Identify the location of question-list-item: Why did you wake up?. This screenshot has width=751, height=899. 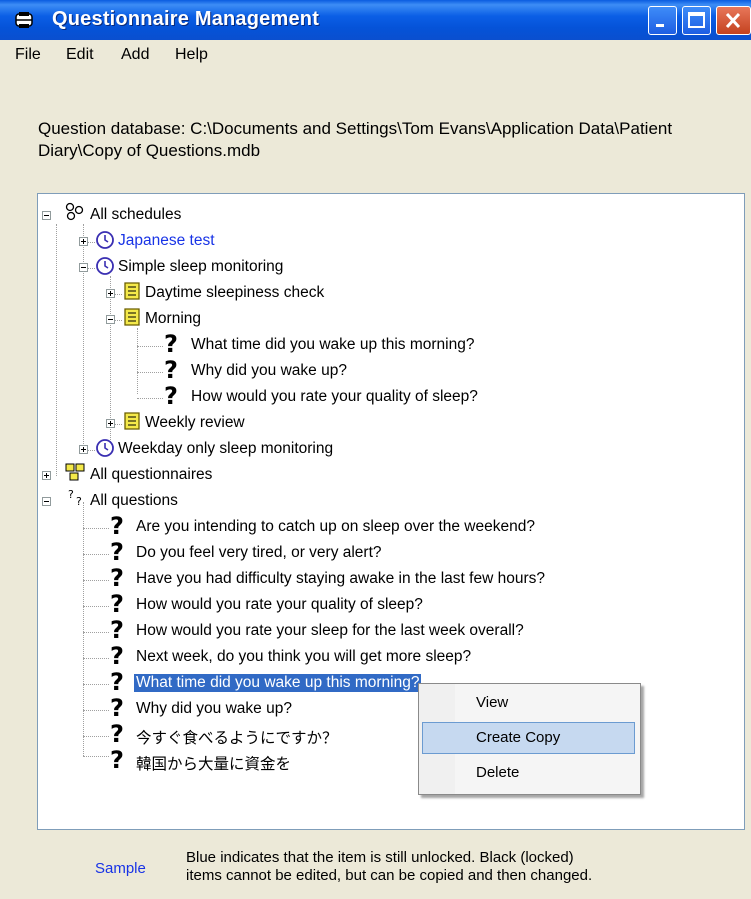
(214, 709).